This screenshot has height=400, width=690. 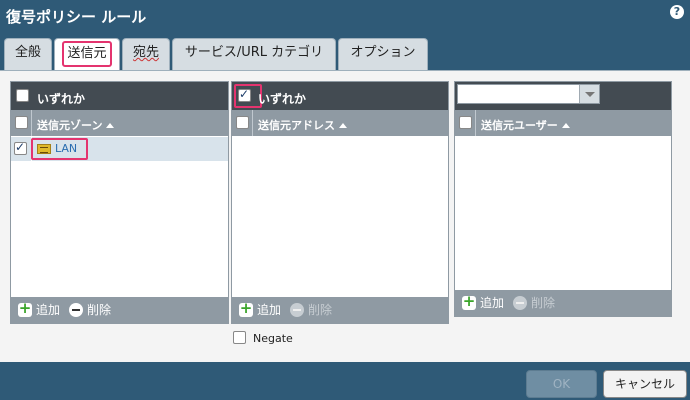 I want to click on tab-service-url-label: サービス/URL カテゴリ, so click(x=254, y=52).